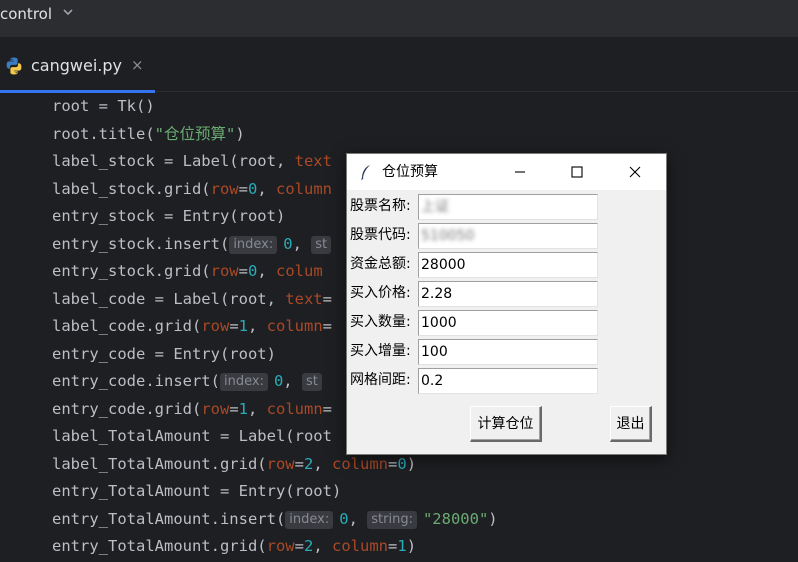 The width and height of the screenshot is (798, 562). What do you see at coordinates (506, 424) in the screenshot?
I see `calculate-position-button: 计算仓位` at bounding box center [506, 424].